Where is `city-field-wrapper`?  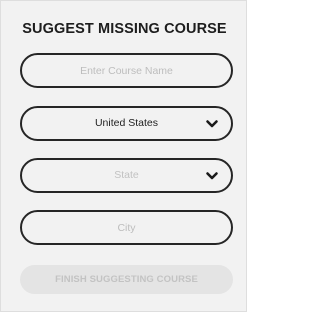
city-field-wrapper is located at coordinates (126, 227).